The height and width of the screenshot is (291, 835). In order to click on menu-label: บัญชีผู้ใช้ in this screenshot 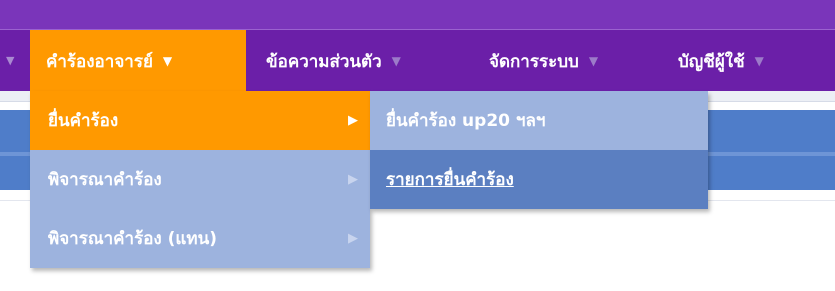, I will do `click(711, 61)`.